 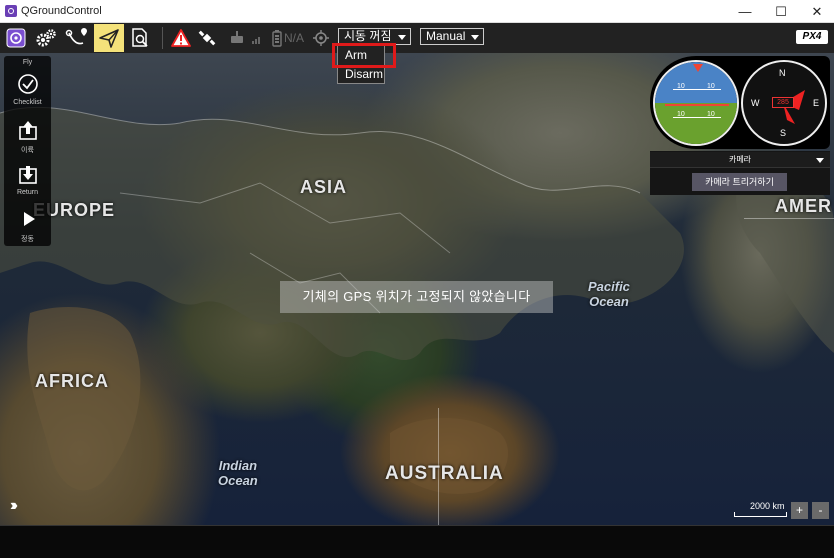 I want to click on checklist-icon, so click(x=27, y=84).